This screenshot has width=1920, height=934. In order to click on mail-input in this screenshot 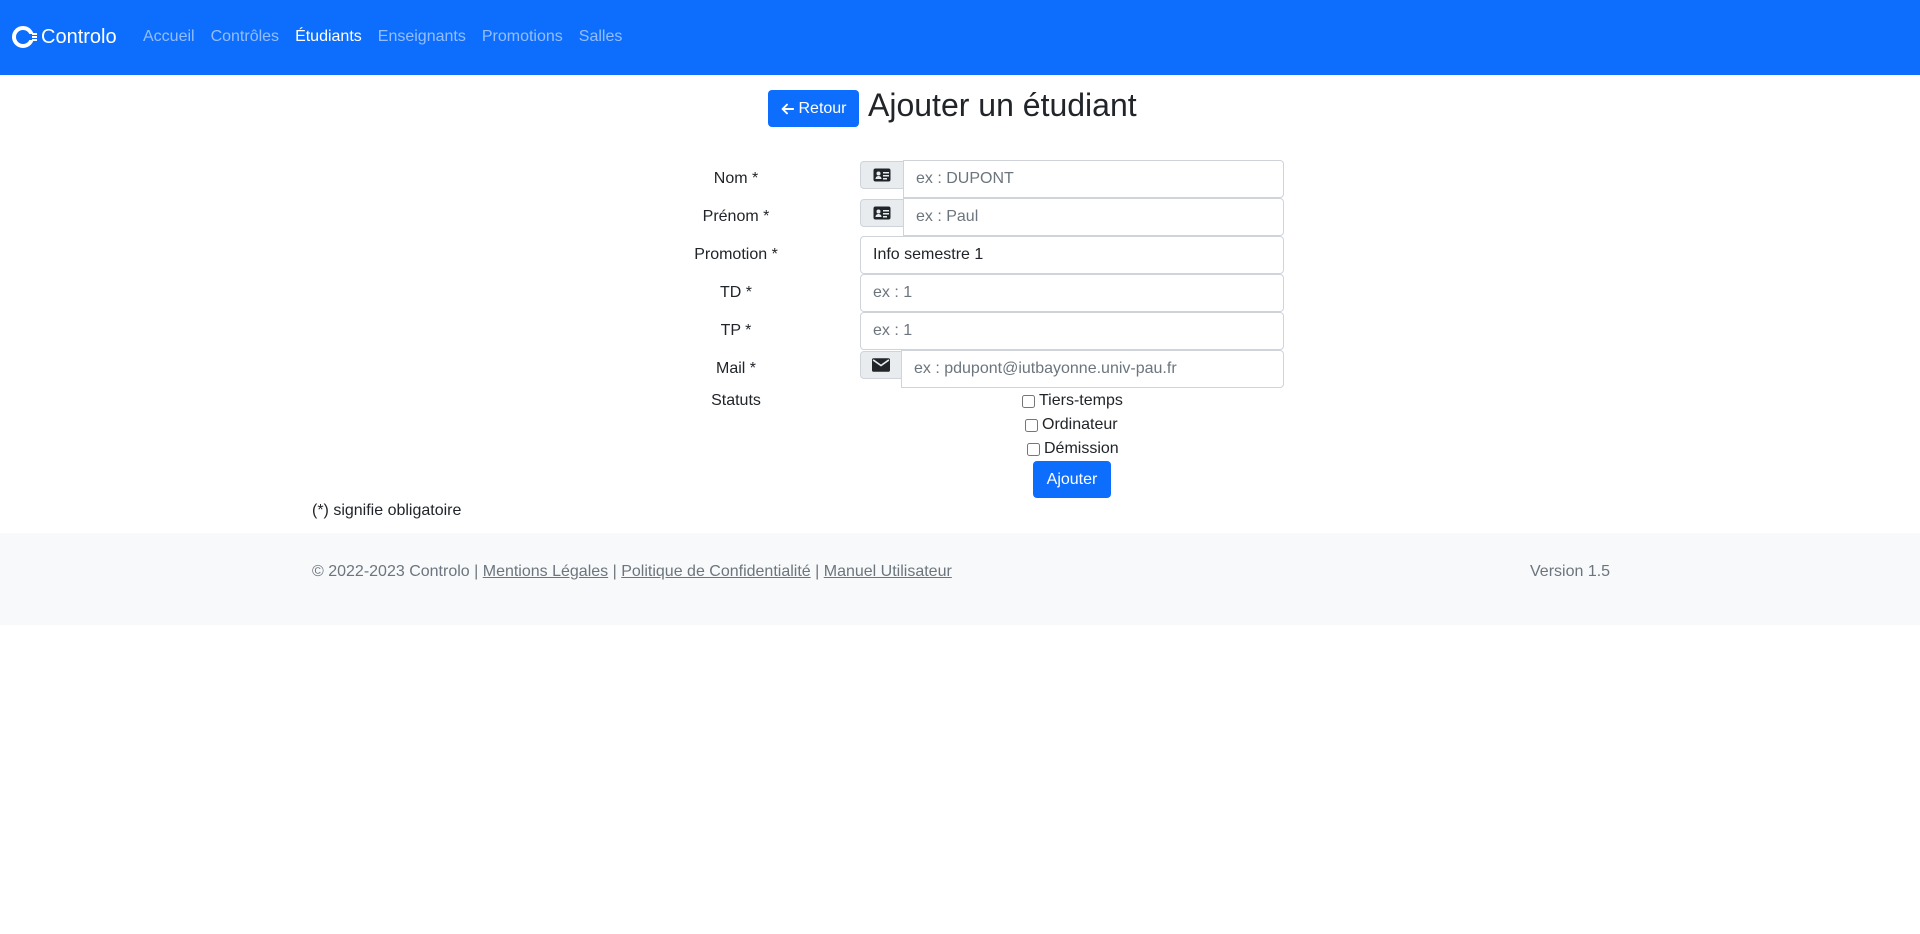, I will do `click(1092, 369)`.